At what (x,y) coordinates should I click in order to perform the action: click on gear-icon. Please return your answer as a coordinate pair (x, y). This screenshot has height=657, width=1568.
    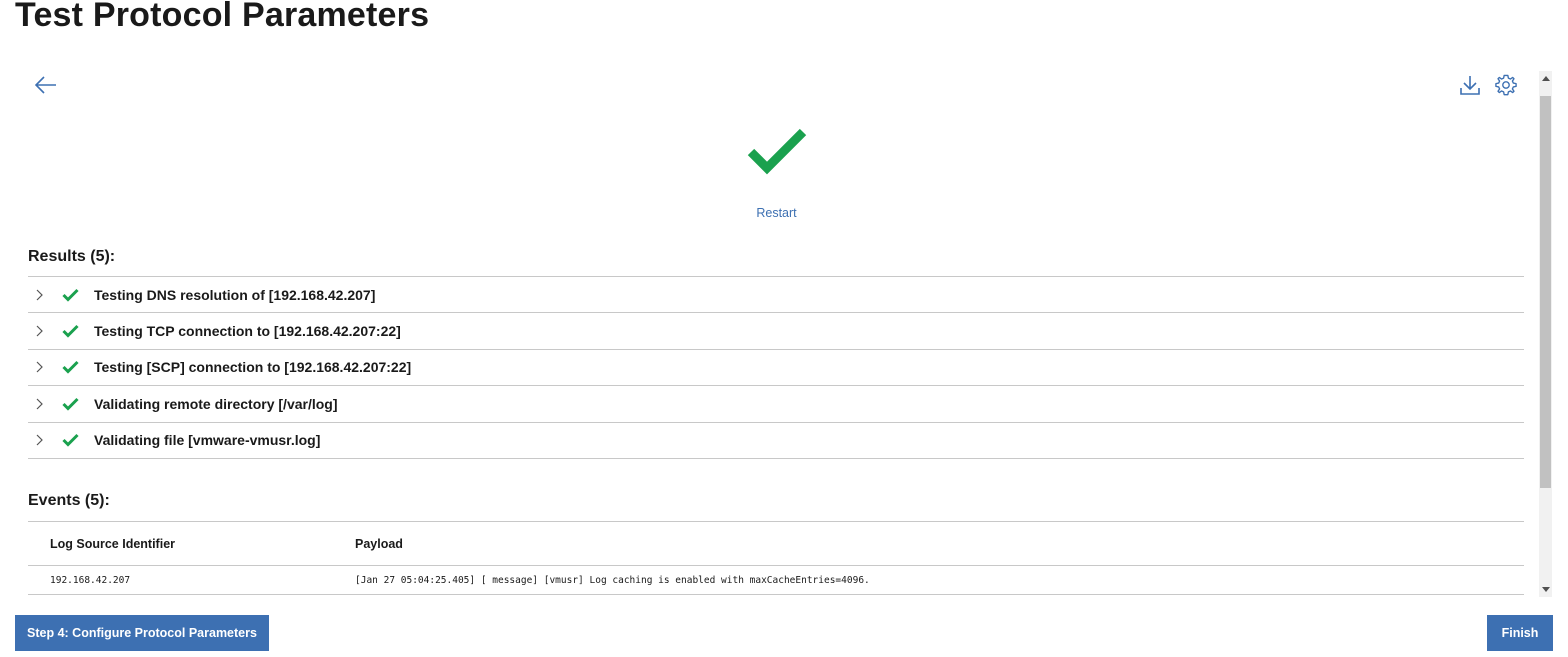
    Looking at the image, I should click on (1506, 85).